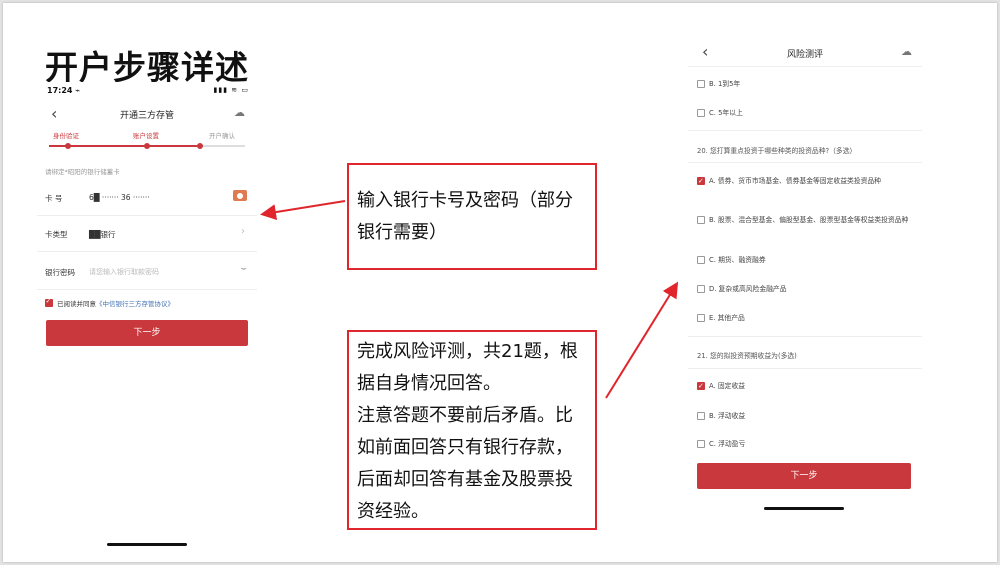 This screenshot has width=1000, height=565. I want to click on password-row: 银行密码 请您输入银行取款密码 ⌣, so click(147, 272).